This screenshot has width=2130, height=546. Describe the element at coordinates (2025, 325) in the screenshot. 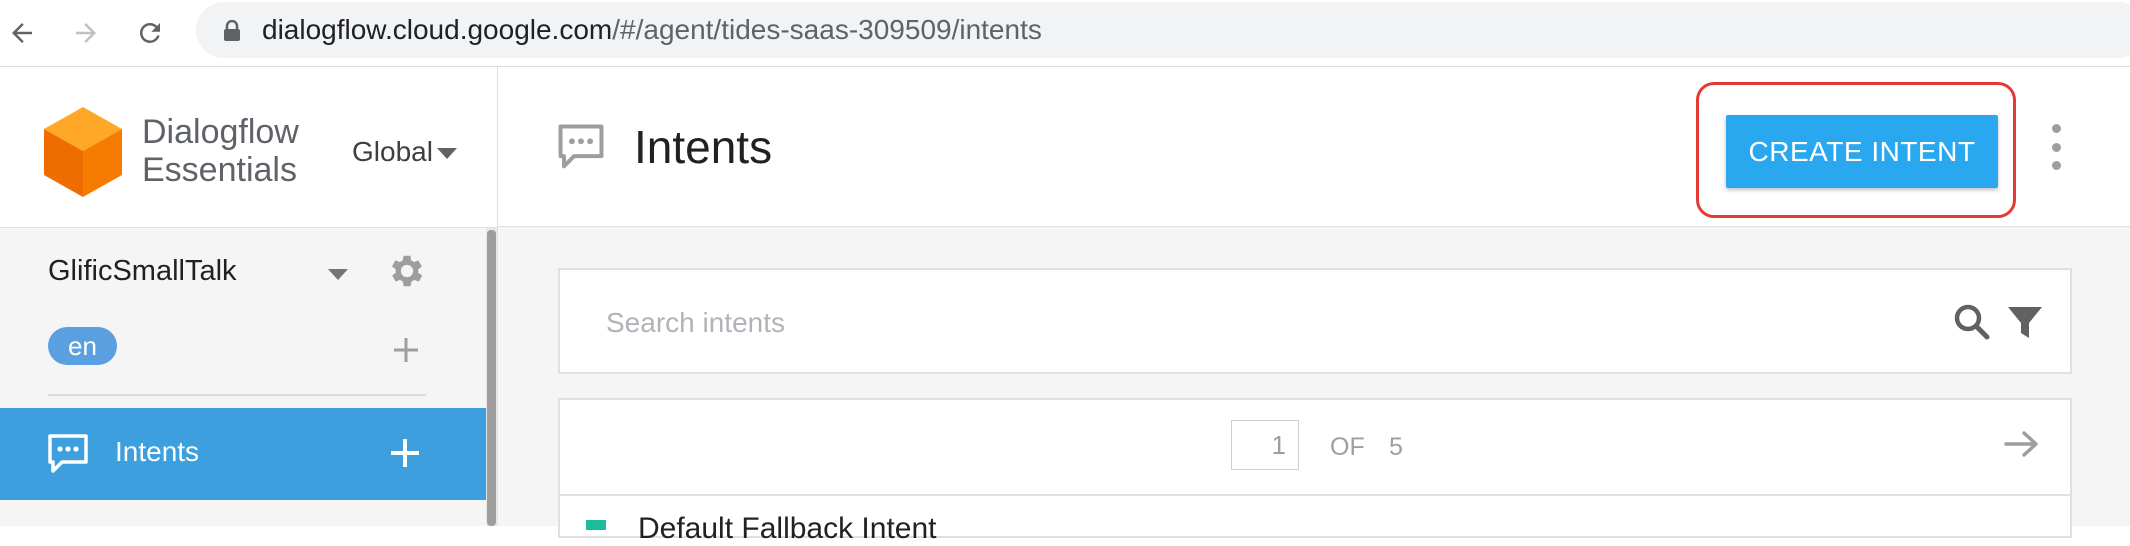

I see `filter-icon` at that location.